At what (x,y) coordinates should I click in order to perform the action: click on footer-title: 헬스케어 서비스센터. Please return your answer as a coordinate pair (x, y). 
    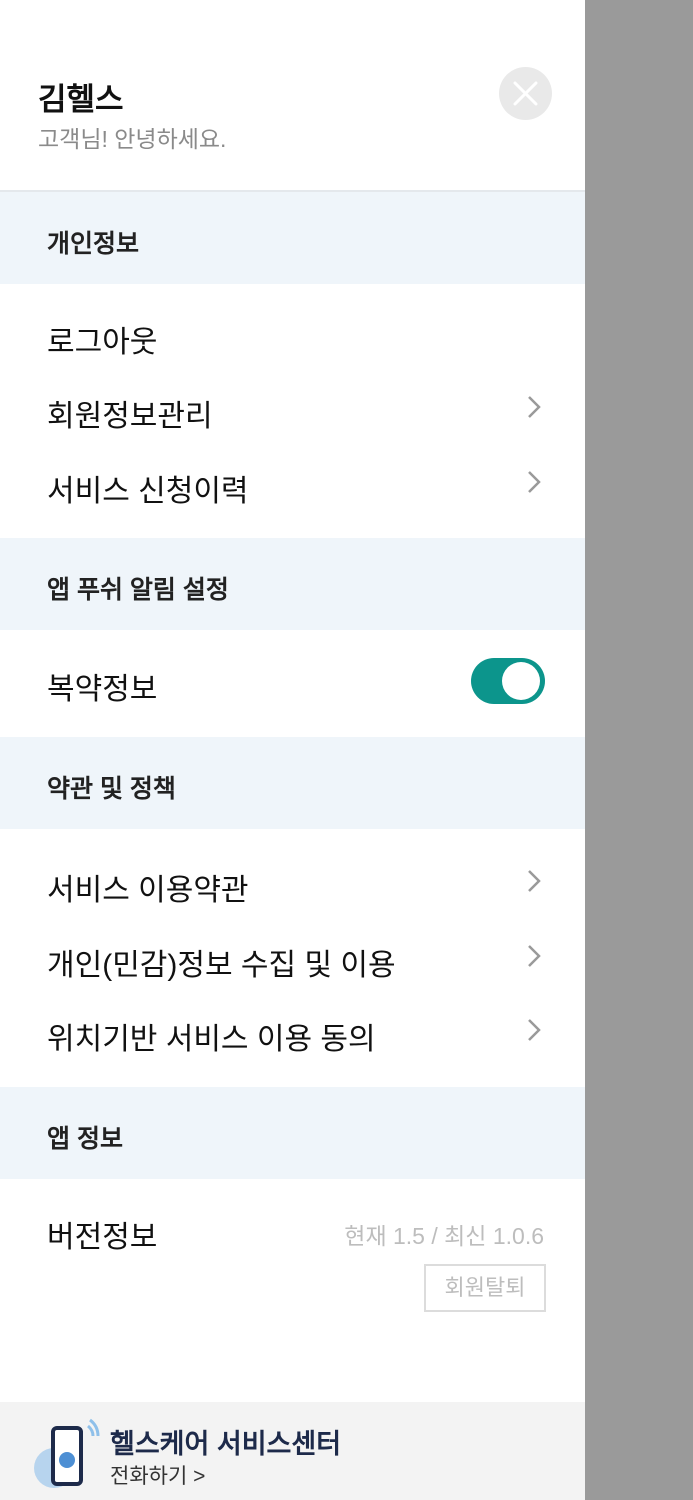
    Looking at the image, I should click on (226, 1444).